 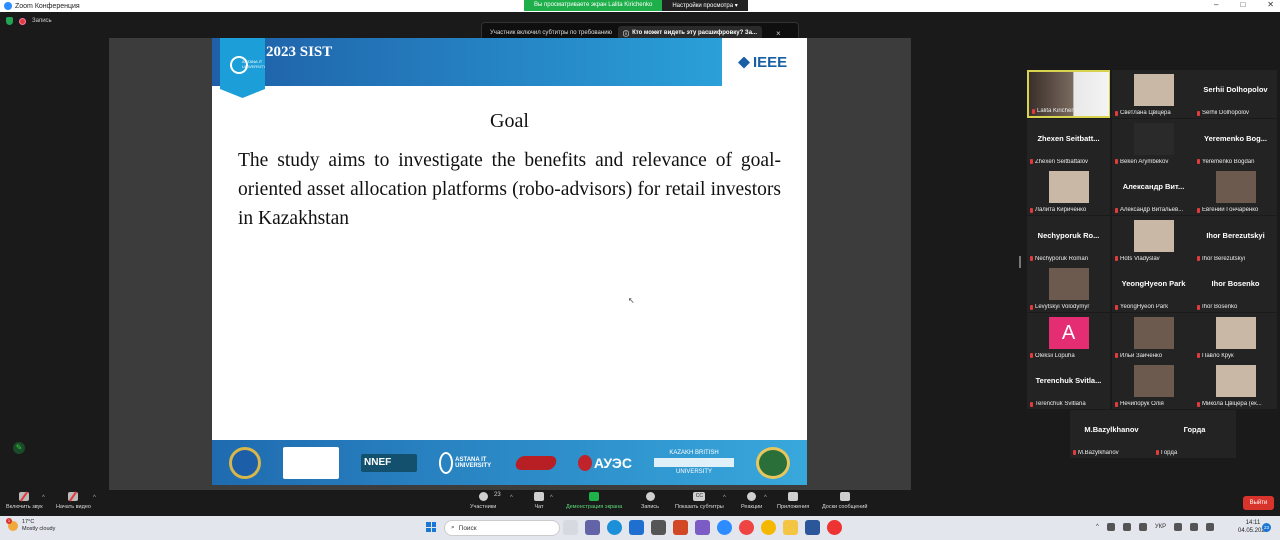 I want to click on maximize-button: □, so click(x=1242, y=4).